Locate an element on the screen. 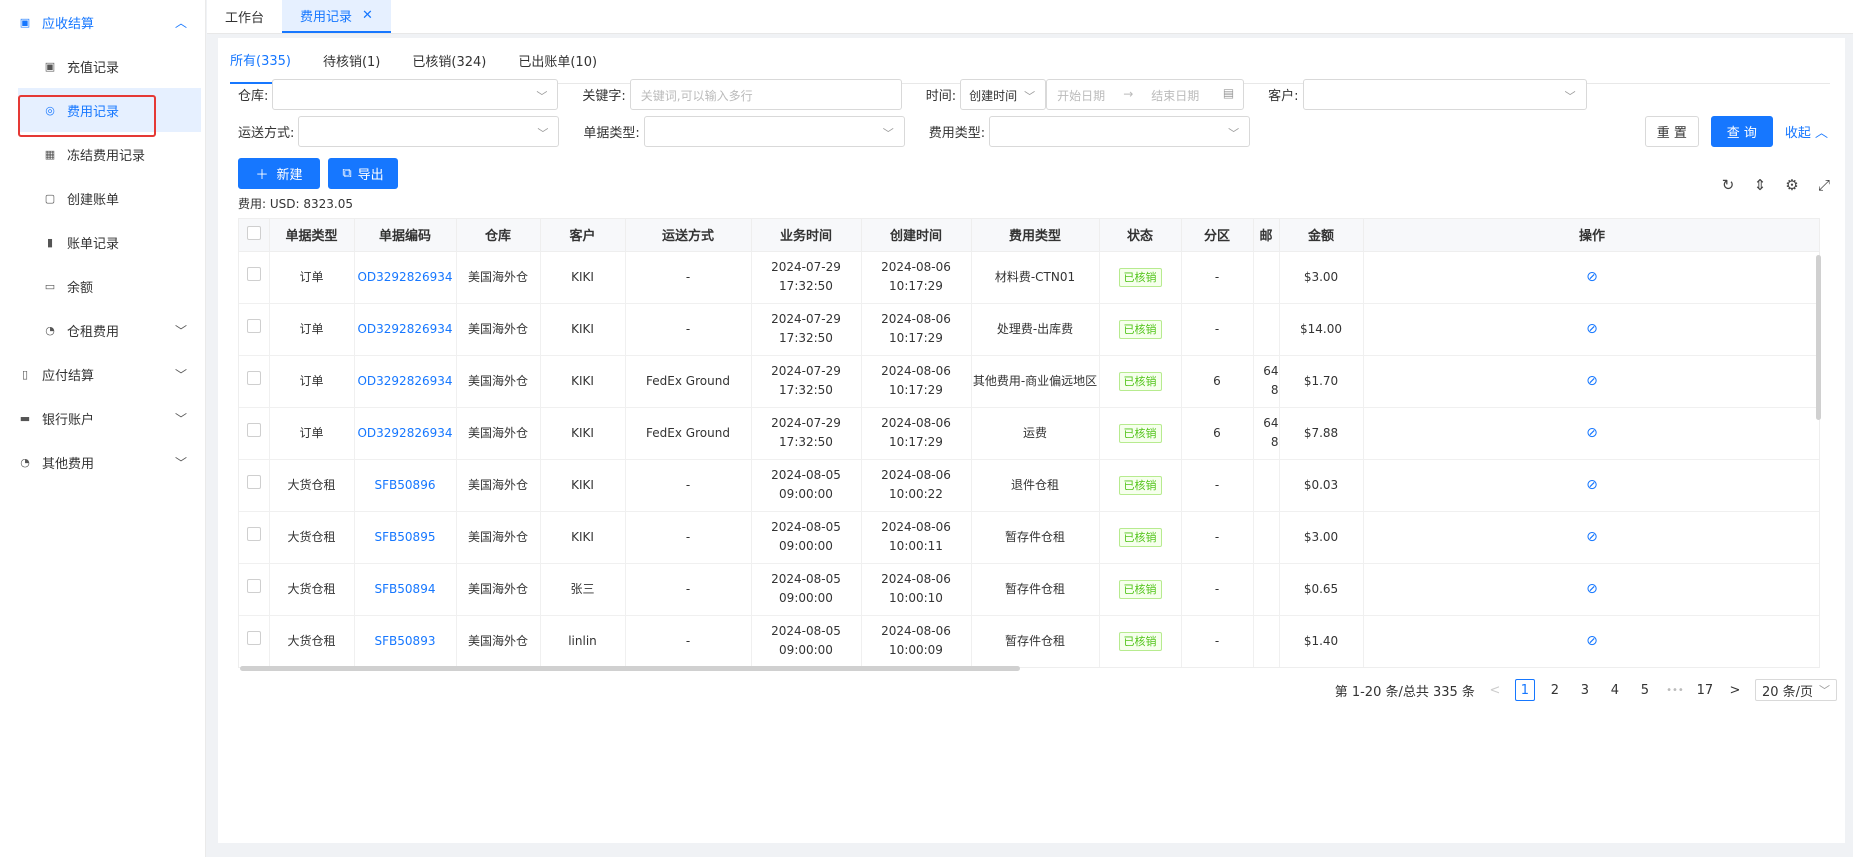  sidebar-item-frozen-fees: ▦ 冻结费用记录 is located at coordinates (102, 154).